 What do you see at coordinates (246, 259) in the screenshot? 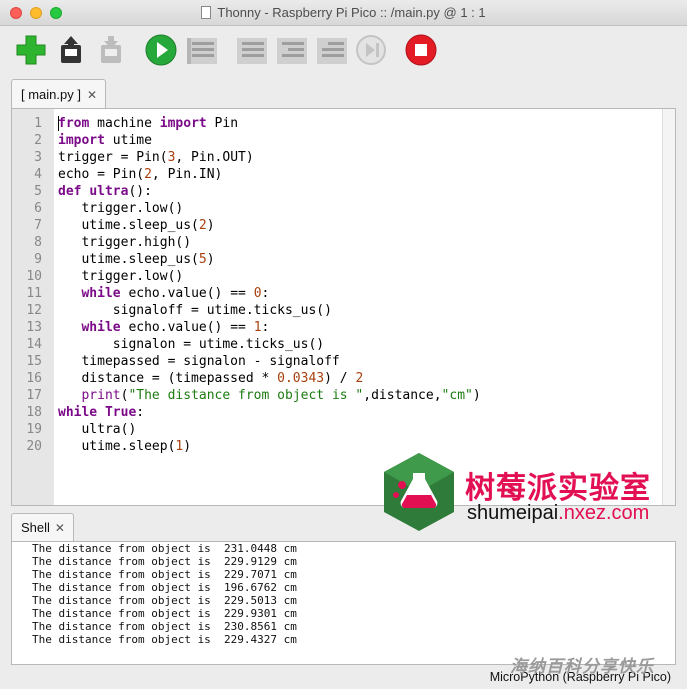
I see `code-line: 9 utime.sleep_us(5)` at bounding box center [246, 259].